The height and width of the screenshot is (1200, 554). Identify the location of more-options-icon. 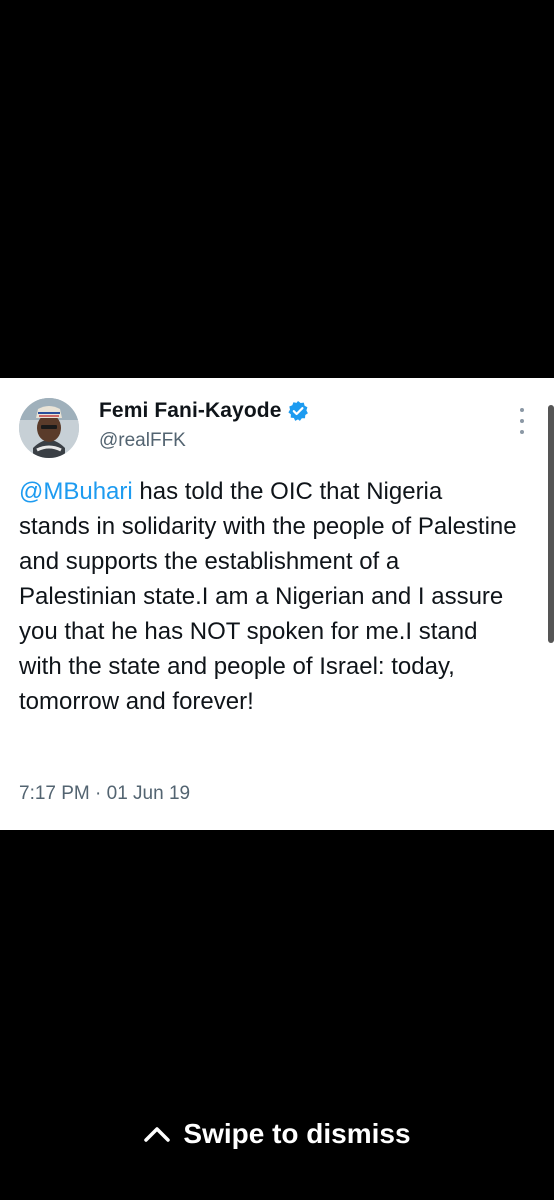
(522, 421).